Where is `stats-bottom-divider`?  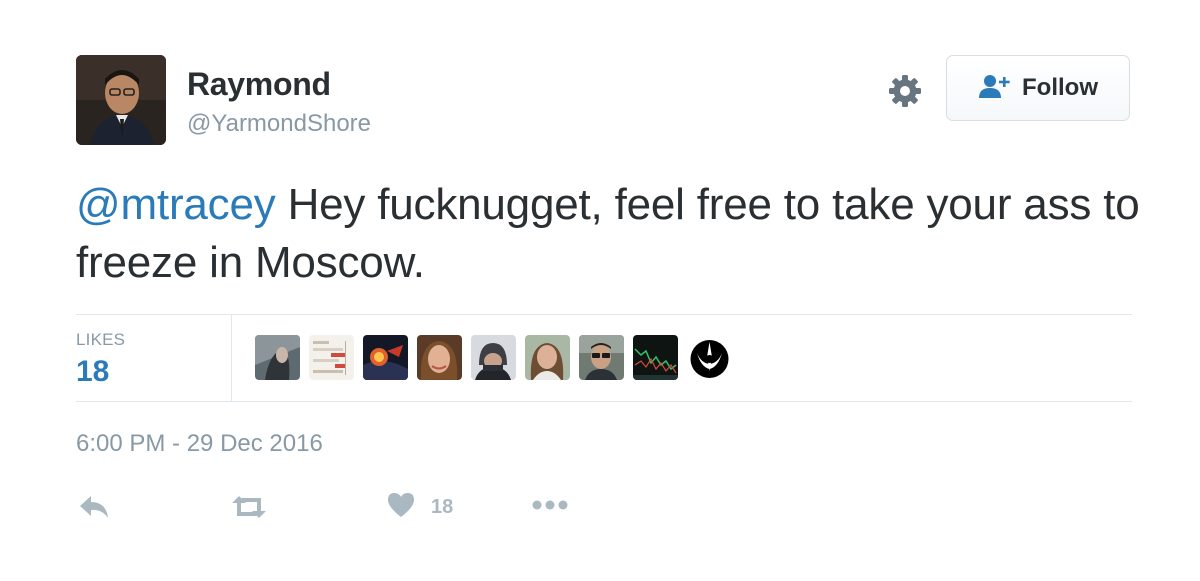 stats-bottom-divider is located at coordinates (604, 401).